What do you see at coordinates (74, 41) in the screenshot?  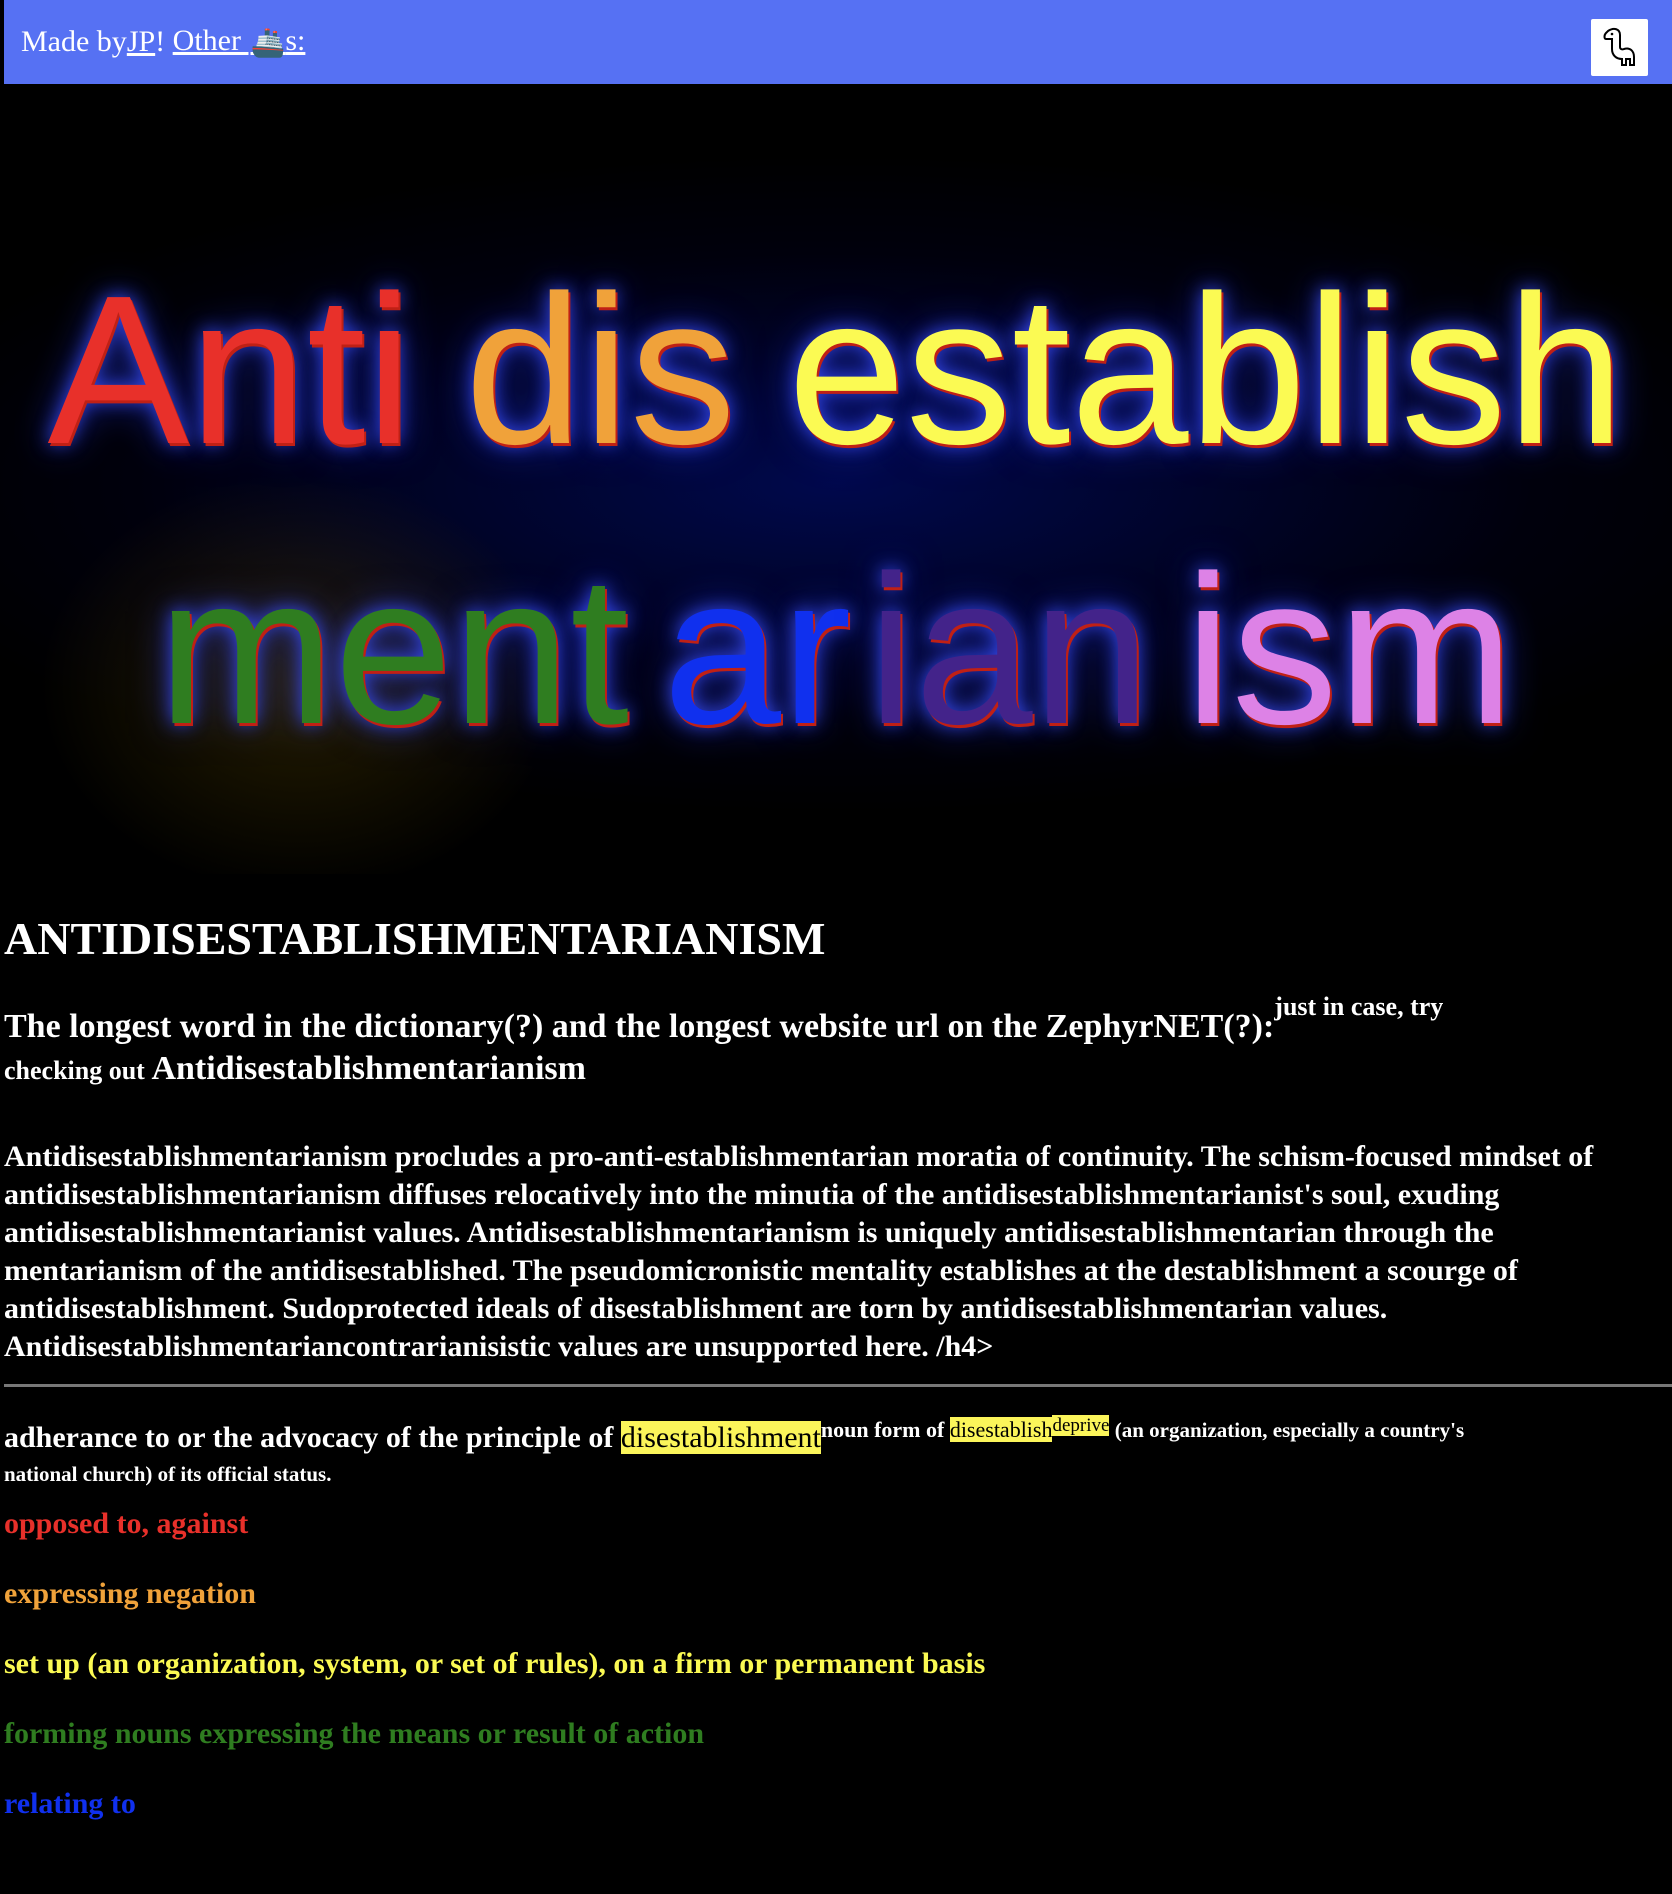 I see `made-by-text: Made by` at bounding box center [74, 41].